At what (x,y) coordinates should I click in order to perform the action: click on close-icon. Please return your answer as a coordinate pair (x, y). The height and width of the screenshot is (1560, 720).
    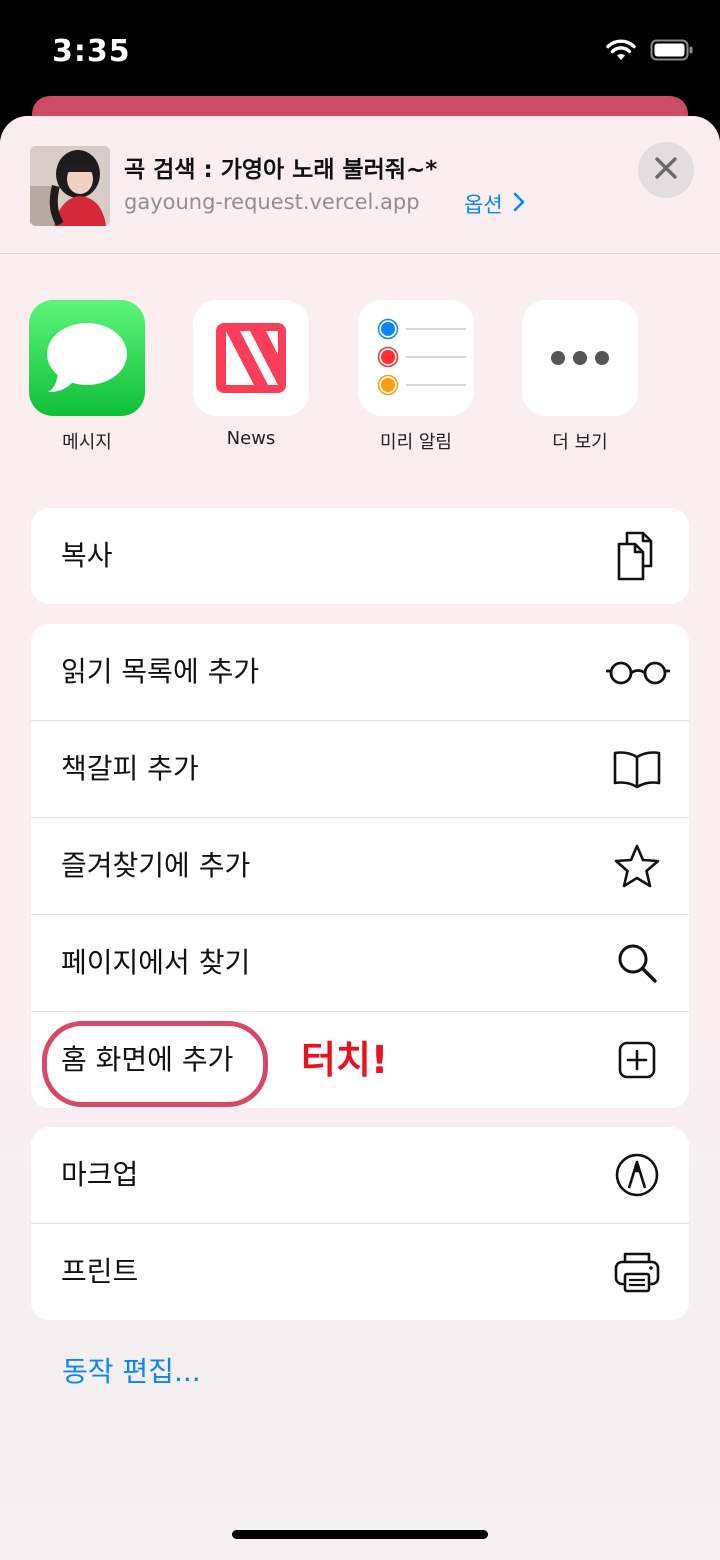
    Looking at the image, I should click on (666, 170).